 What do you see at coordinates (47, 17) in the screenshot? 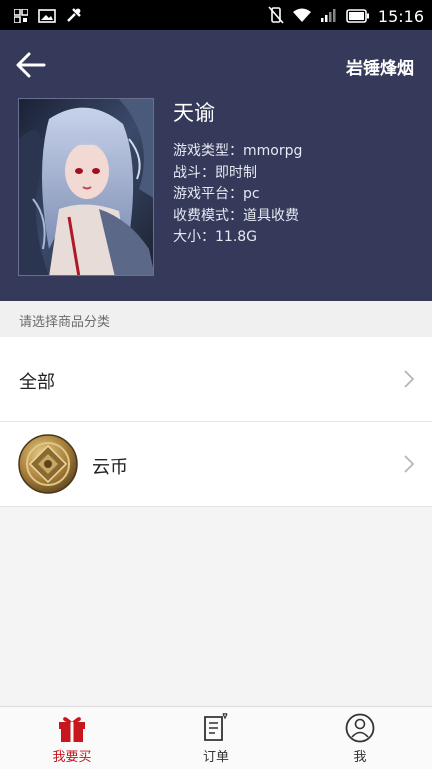
I see `image-icon` at bounding box center [47, 17].